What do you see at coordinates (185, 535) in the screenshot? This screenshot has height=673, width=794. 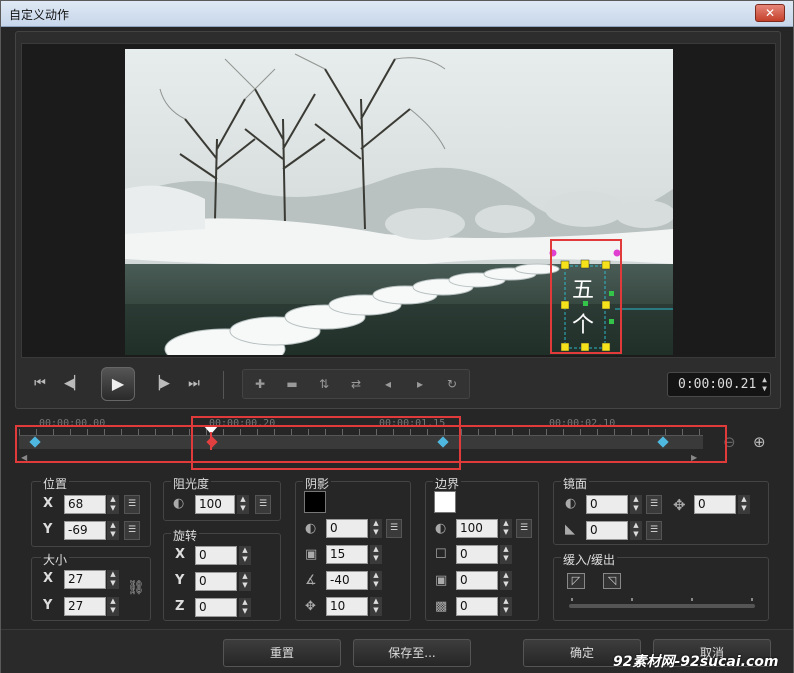 I see `rotation-title: 旋转` at bounding box center [185, 535].